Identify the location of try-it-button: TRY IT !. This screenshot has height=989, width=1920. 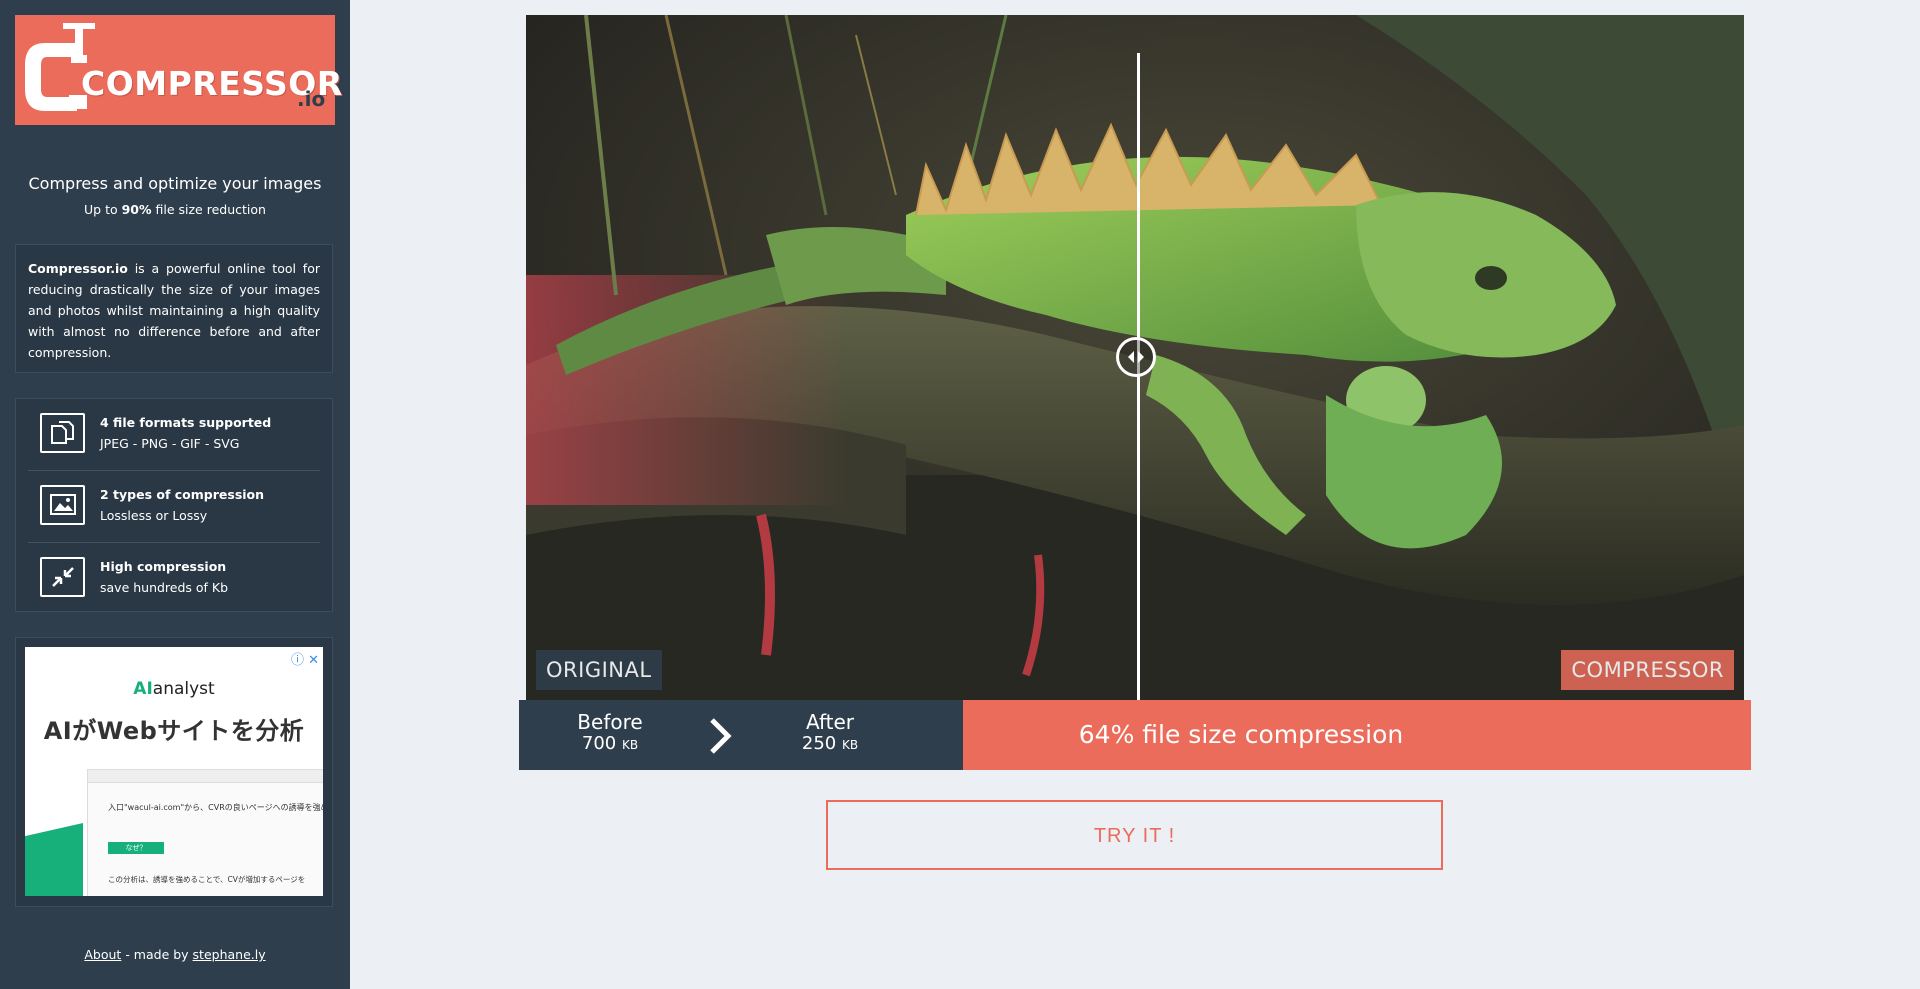
(1134, 835).